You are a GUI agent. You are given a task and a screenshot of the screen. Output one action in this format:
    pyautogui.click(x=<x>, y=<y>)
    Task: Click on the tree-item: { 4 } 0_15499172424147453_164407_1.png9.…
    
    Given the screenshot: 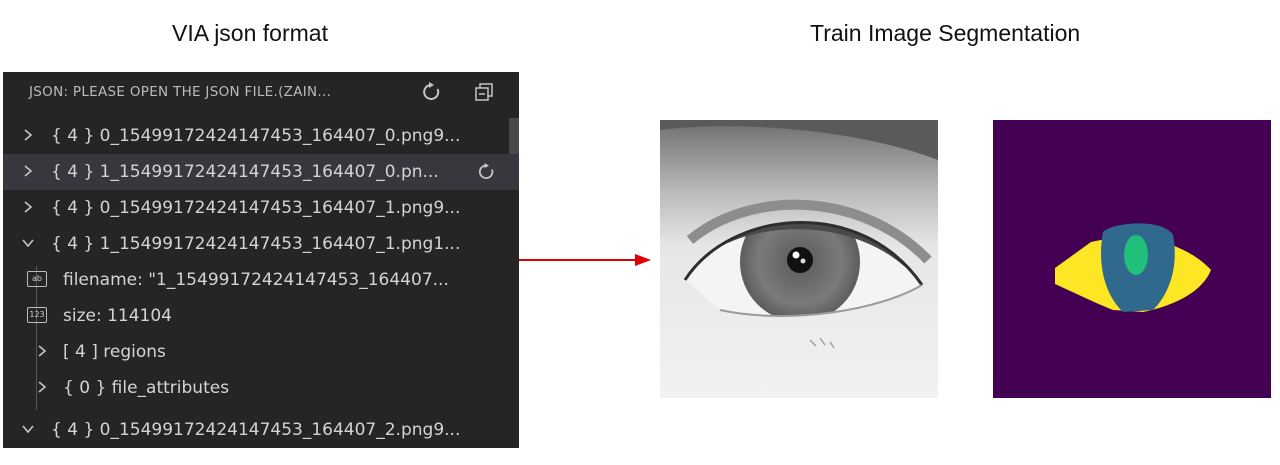 What is the action you would take?
    pyautogui.click(x=261, y=208)
    